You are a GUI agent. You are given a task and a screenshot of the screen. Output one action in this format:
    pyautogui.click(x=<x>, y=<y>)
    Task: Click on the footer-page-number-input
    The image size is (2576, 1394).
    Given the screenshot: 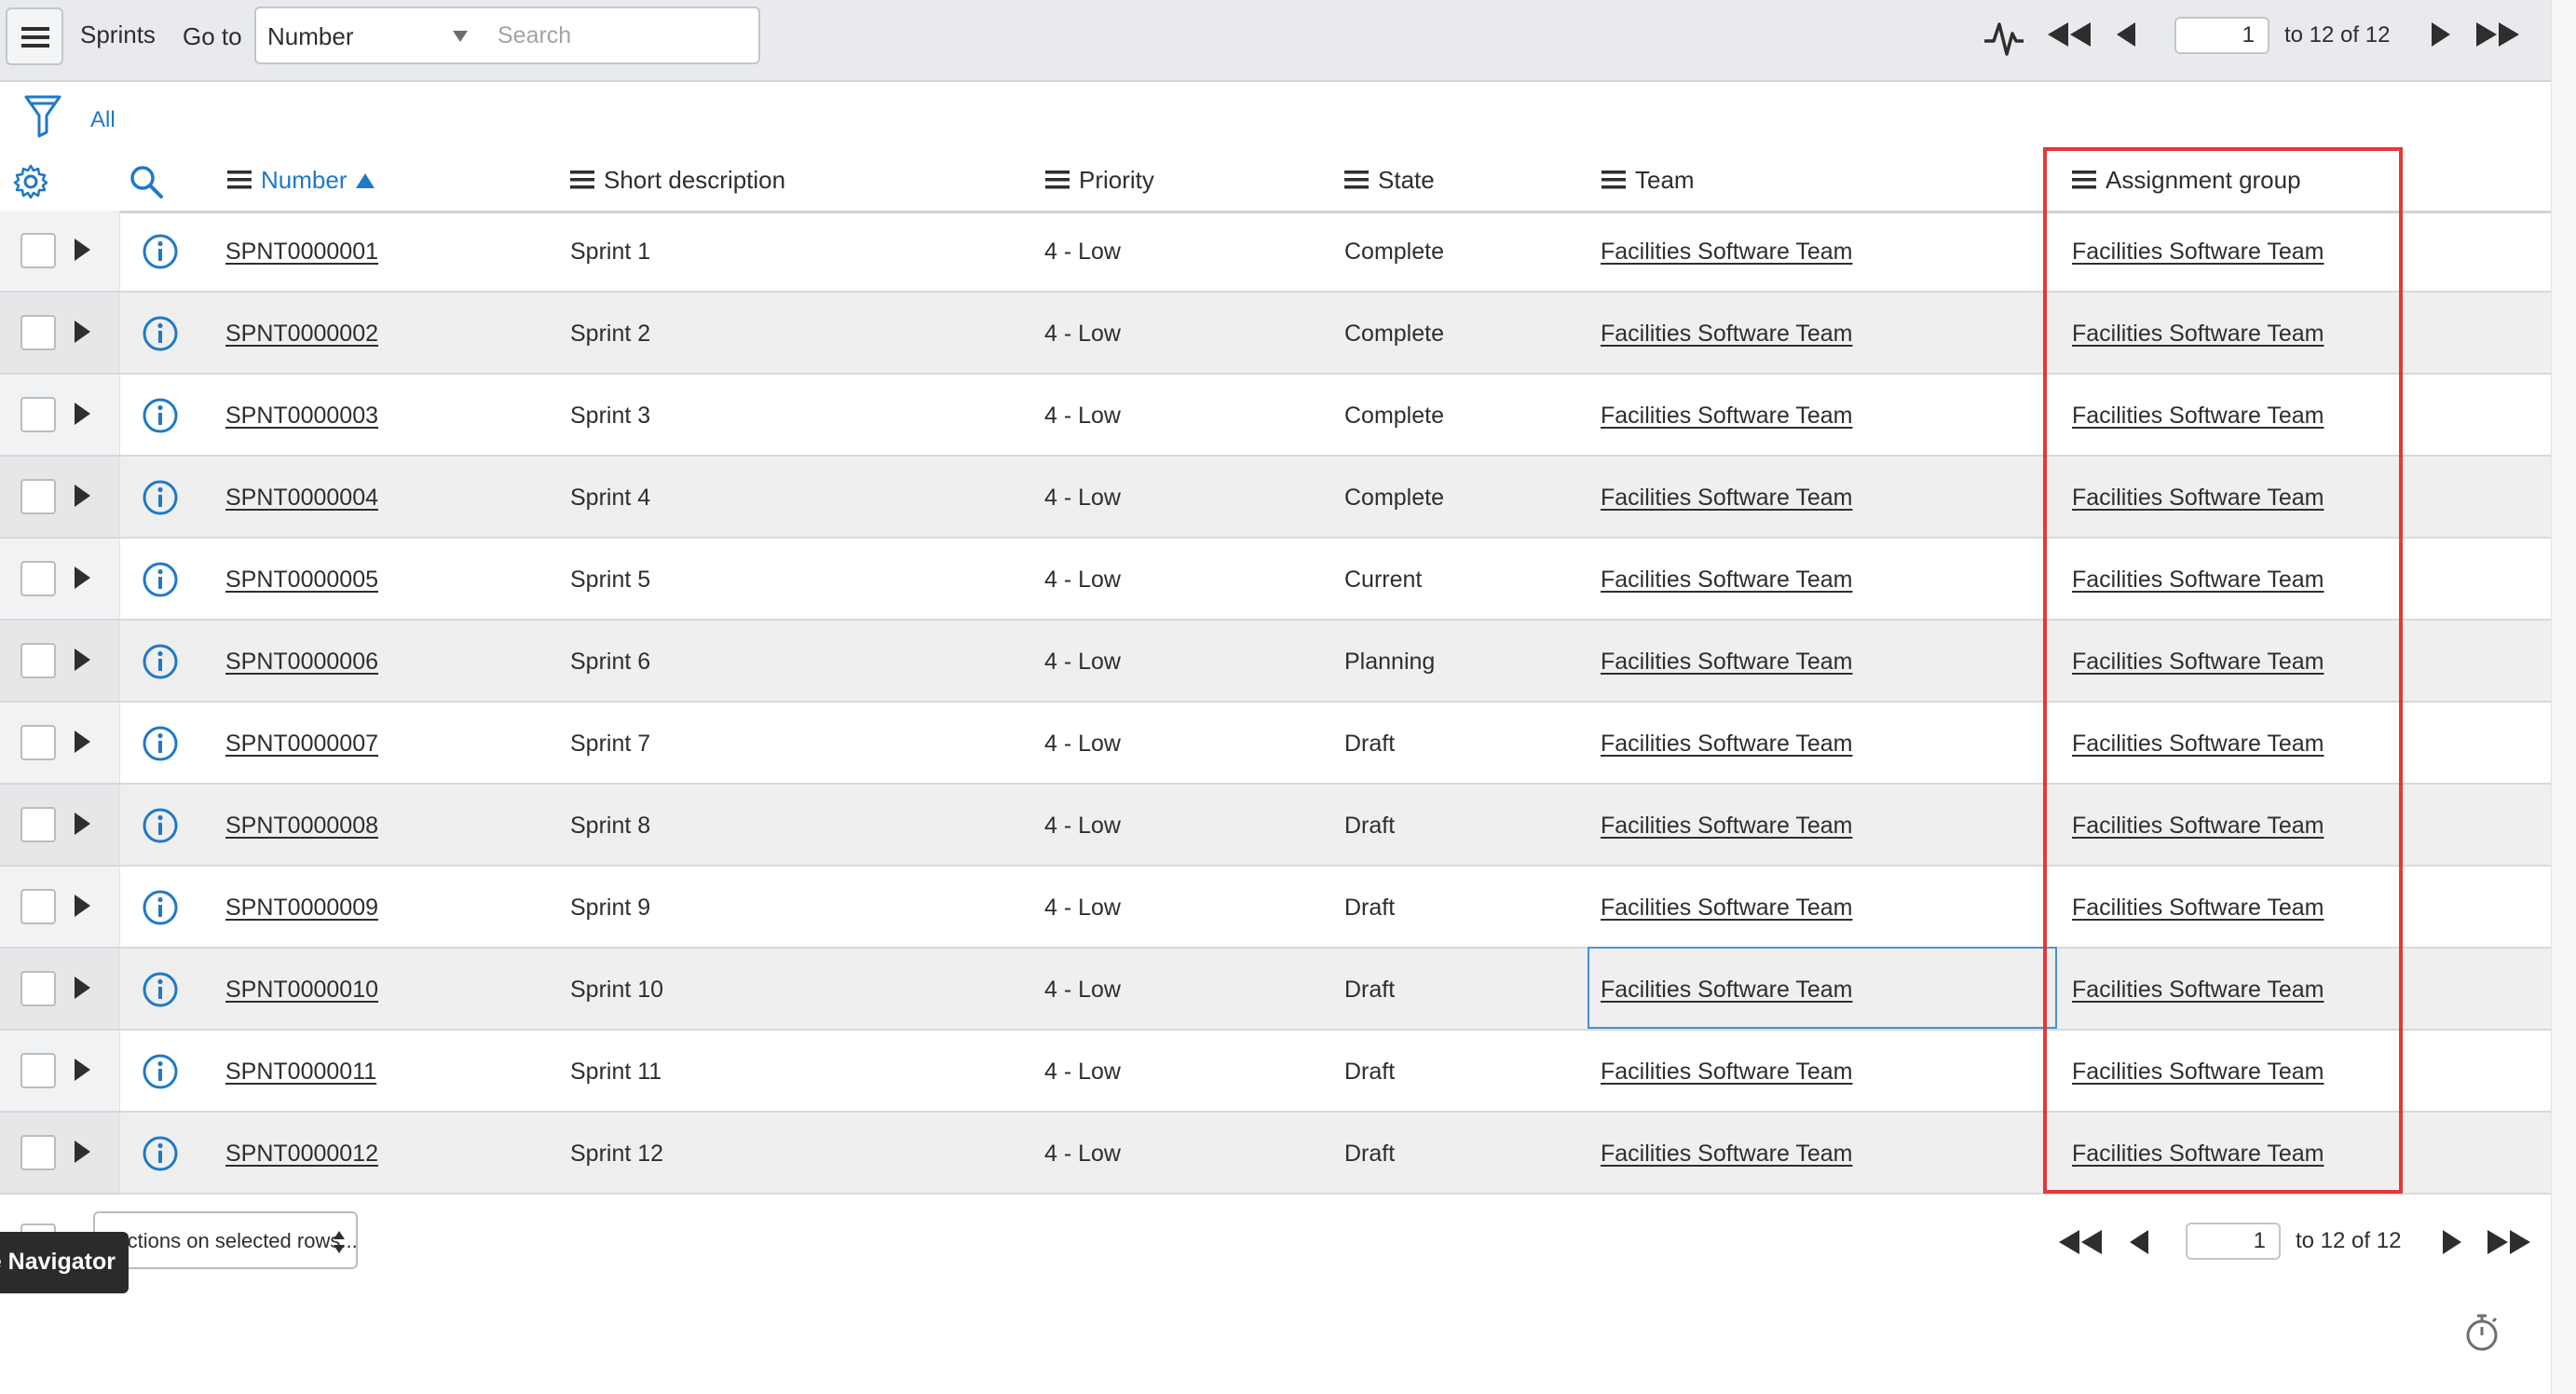 What is the action you would take?
    pyautogui.click(x=2233, y=1241)
    